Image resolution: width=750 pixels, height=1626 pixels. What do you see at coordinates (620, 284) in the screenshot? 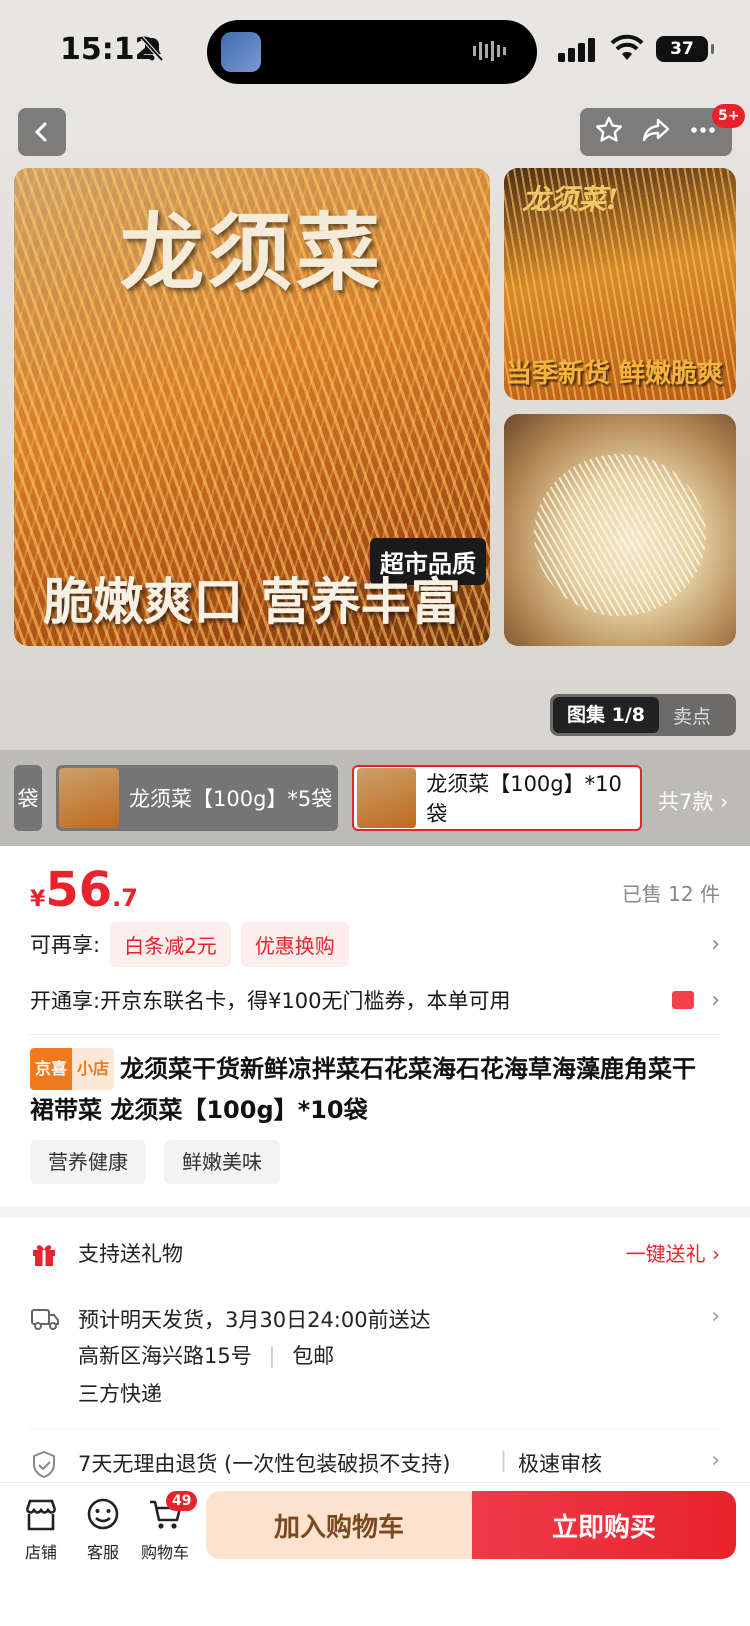
I see `side-product-image-1: 龙须菜! 当季新货 鲜嫩脆爽` at bounding box center [620, 284].